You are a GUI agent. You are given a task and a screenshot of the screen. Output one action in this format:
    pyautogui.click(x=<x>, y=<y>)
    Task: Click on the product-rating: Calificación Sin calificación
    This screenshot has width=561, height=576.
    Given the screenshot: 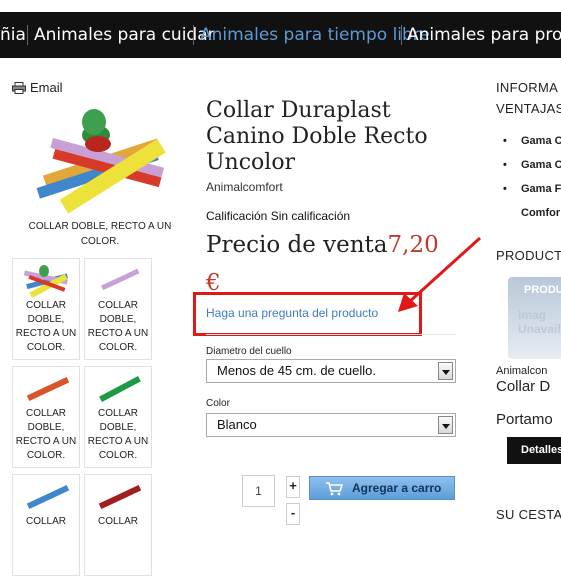 What is the action you would take?
    pyautogui.click(x=278, y=216)
    